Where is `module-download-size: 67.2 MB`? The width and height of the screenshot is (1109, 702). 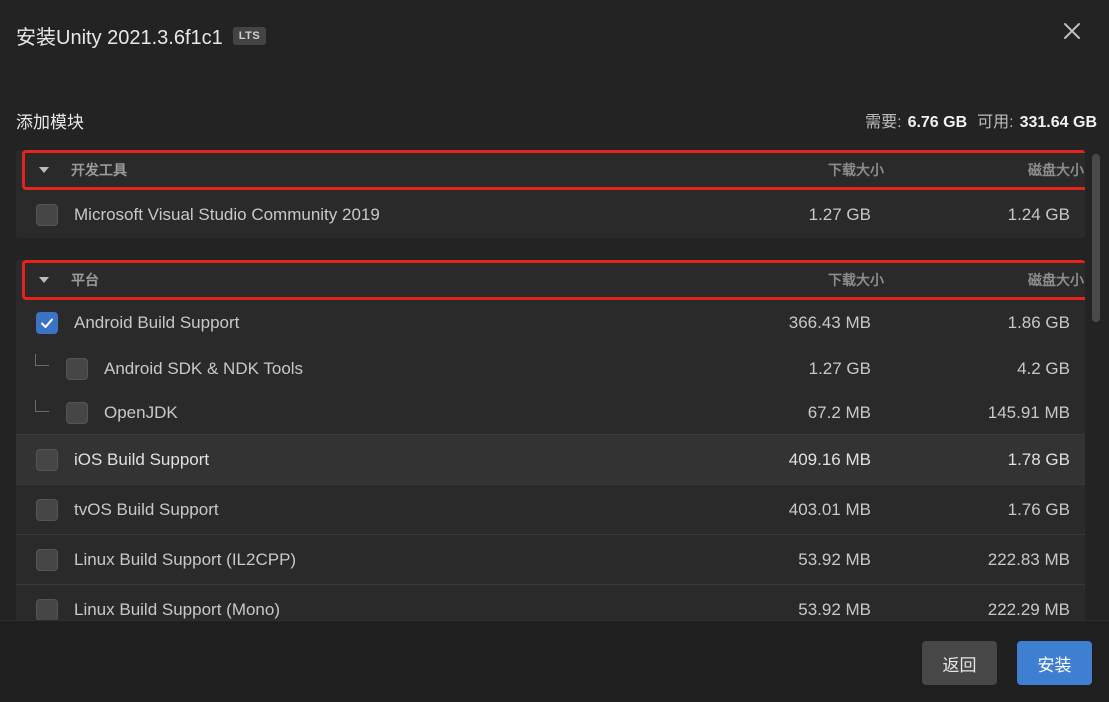 module-download-size: 67.2 MB is located at coordinates (839, 412).